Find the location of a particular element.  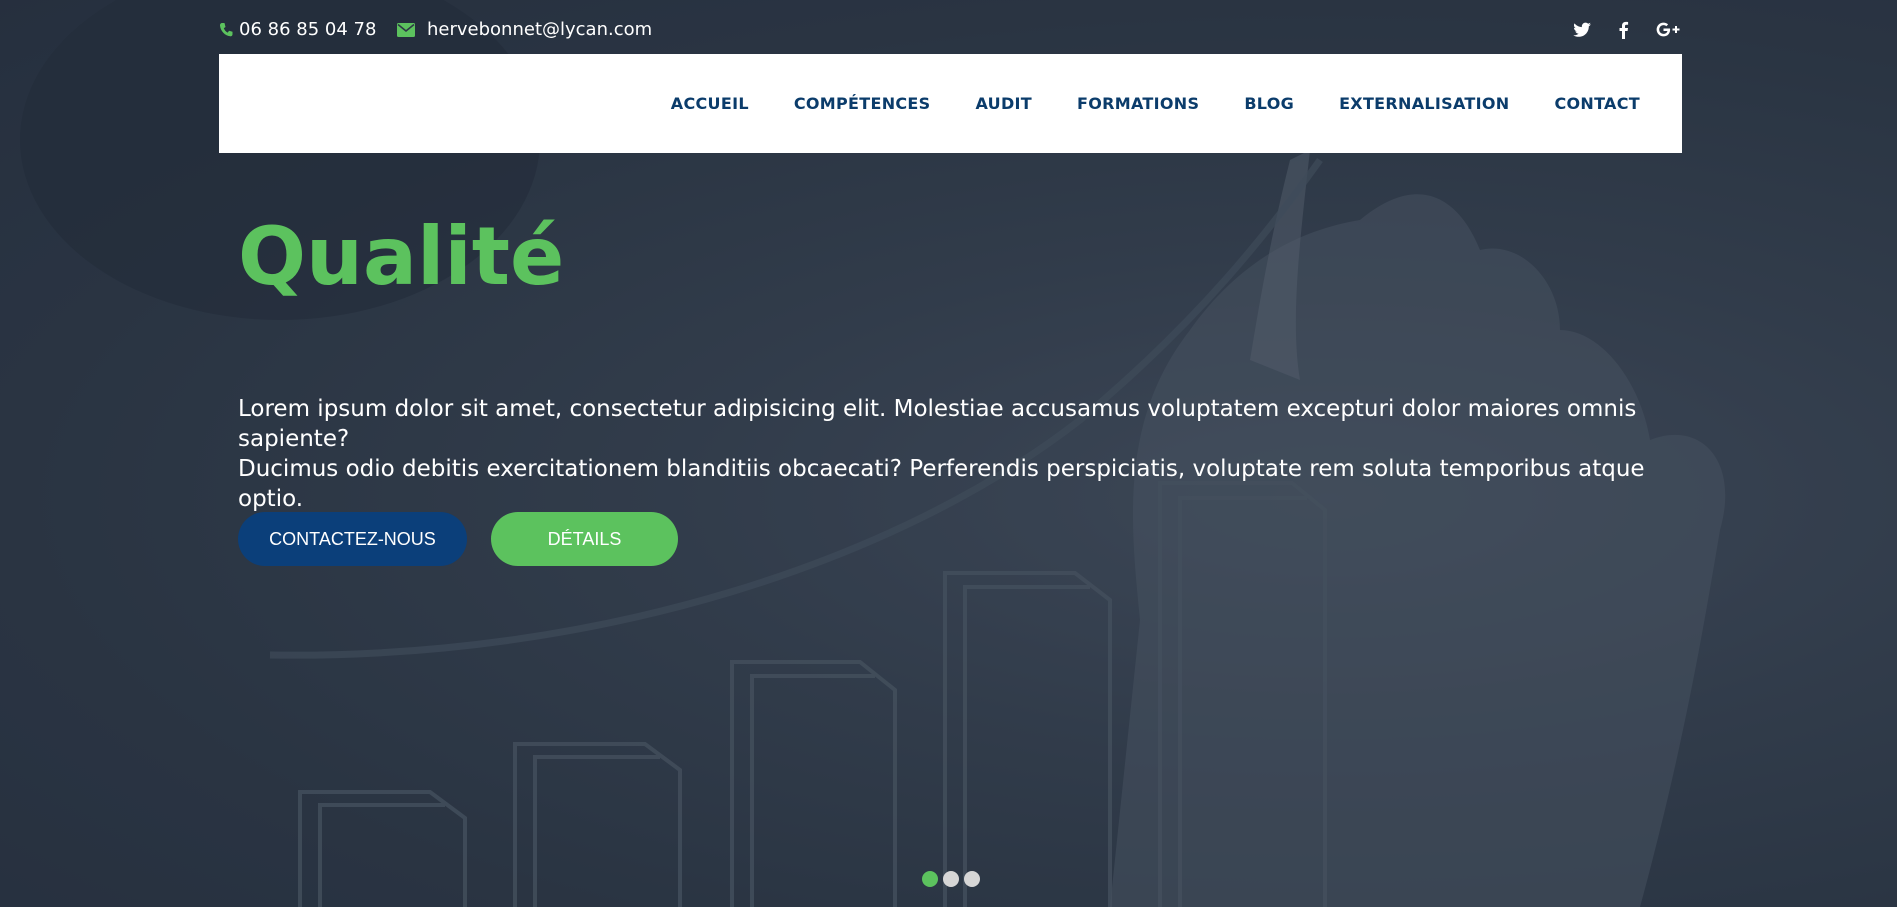

phone-icon is located at coordinates (226, 30).